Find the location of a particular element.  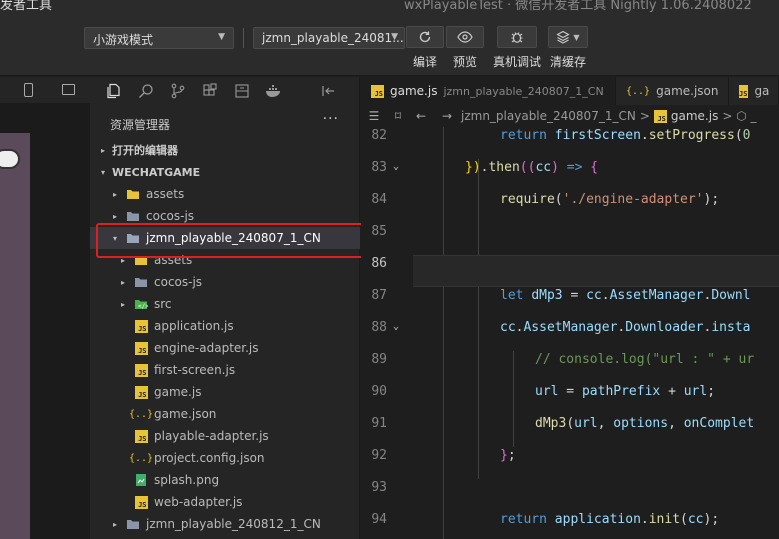

tree-item-label: game.json is located at coordinates (185, 414).